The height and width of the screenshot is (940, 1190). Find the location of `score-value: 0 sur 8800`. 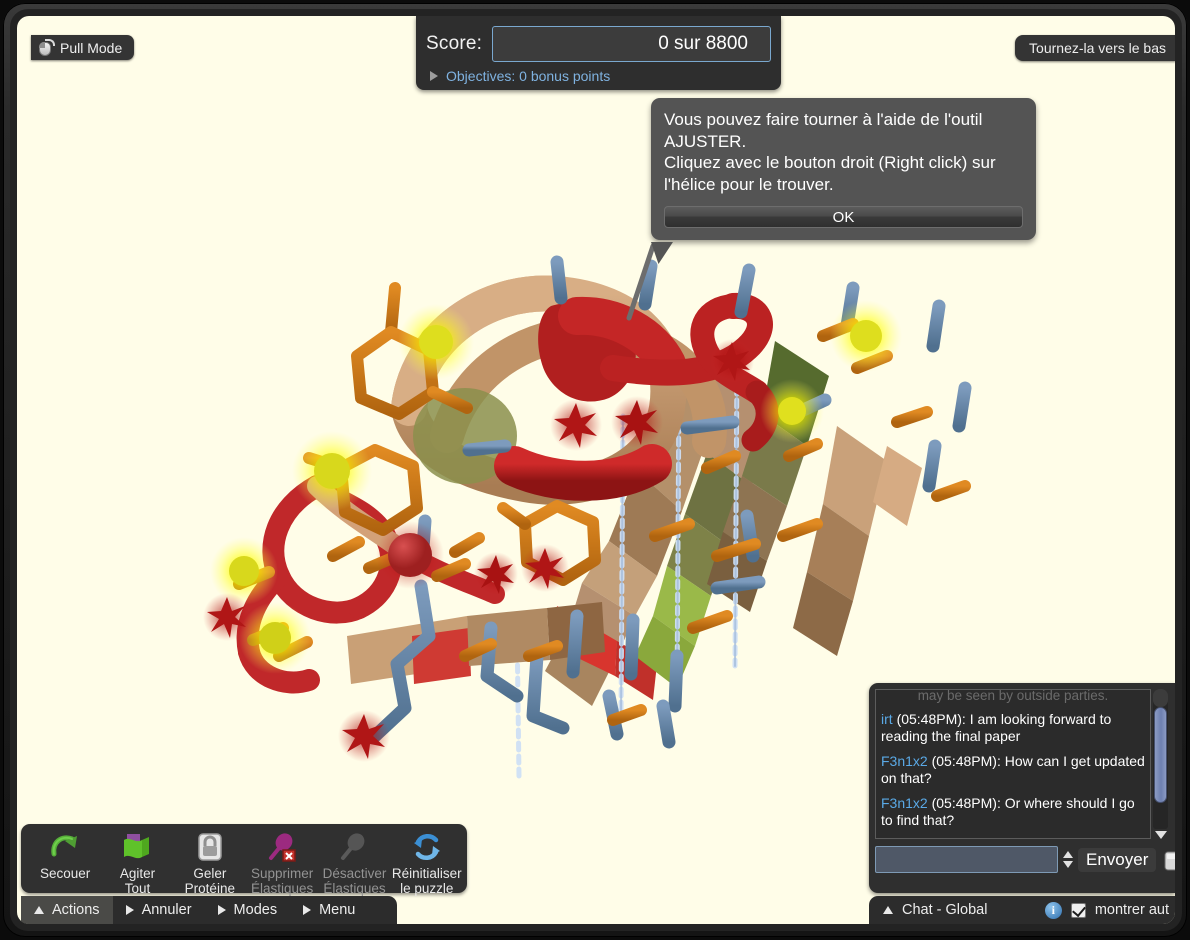

score-value: 0 sur 8800 is located at coordinates (703, 43).